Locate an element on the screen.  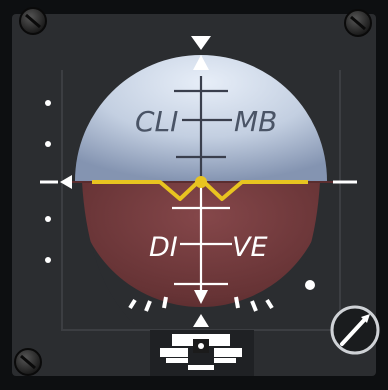
climb-label-right: MB is located at coordinates (255, 121).